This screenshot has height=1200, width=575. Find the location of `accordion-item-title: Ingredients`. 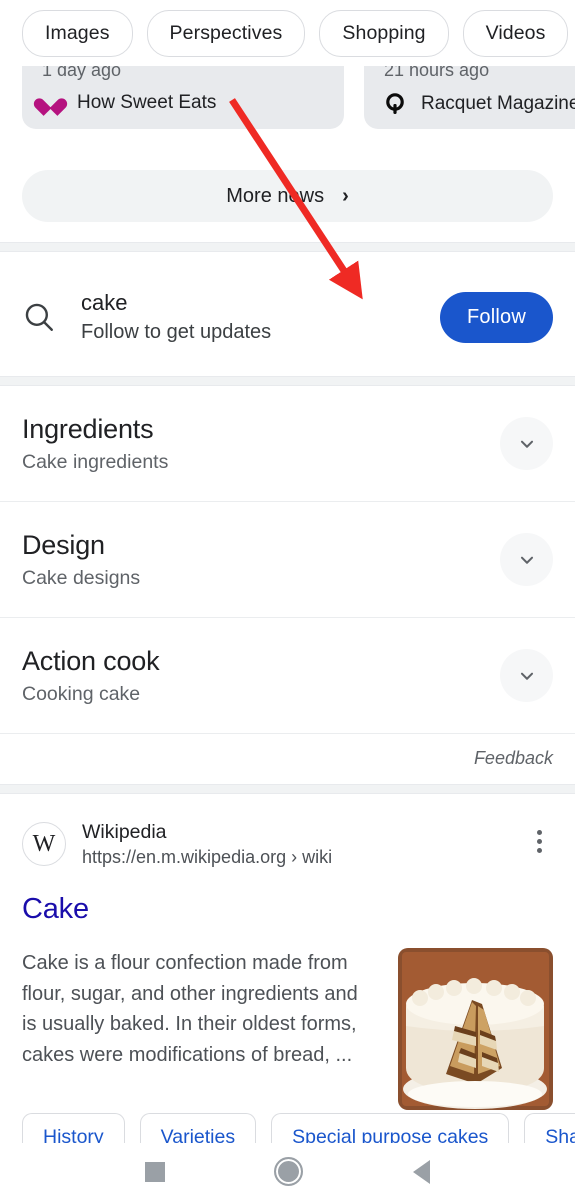

accordion-item-title: Ingredients is located at coordinates (88, 428).